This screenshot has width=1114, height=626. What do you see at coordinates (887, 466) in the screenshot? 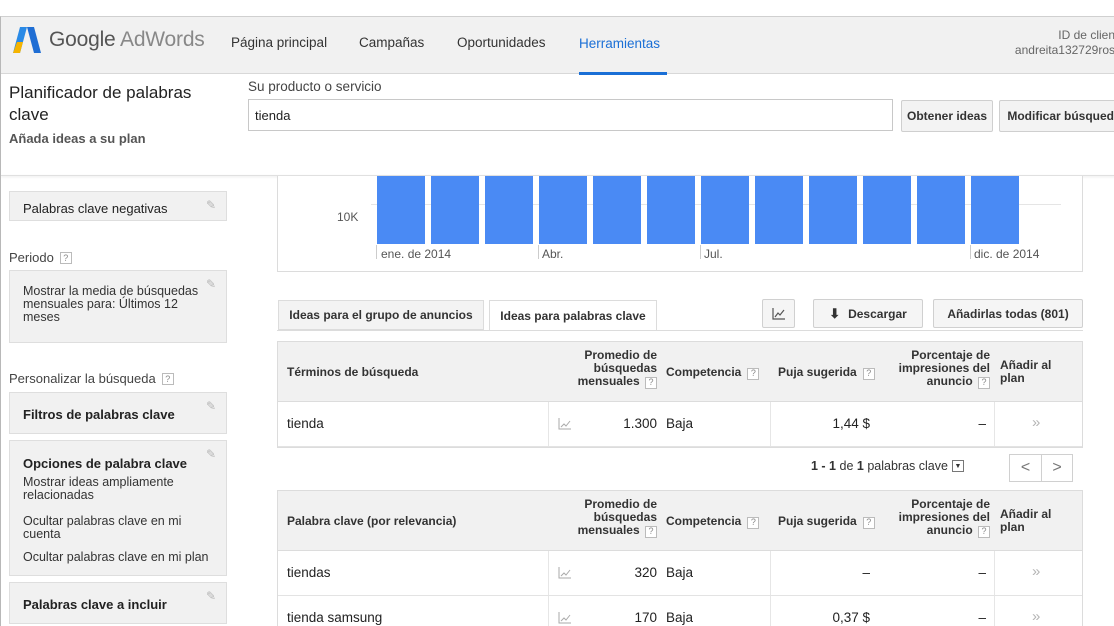
I see `pagination-summary: 1 - 1 de 1 palabras clave ▼` at bounding box center [887, 466].